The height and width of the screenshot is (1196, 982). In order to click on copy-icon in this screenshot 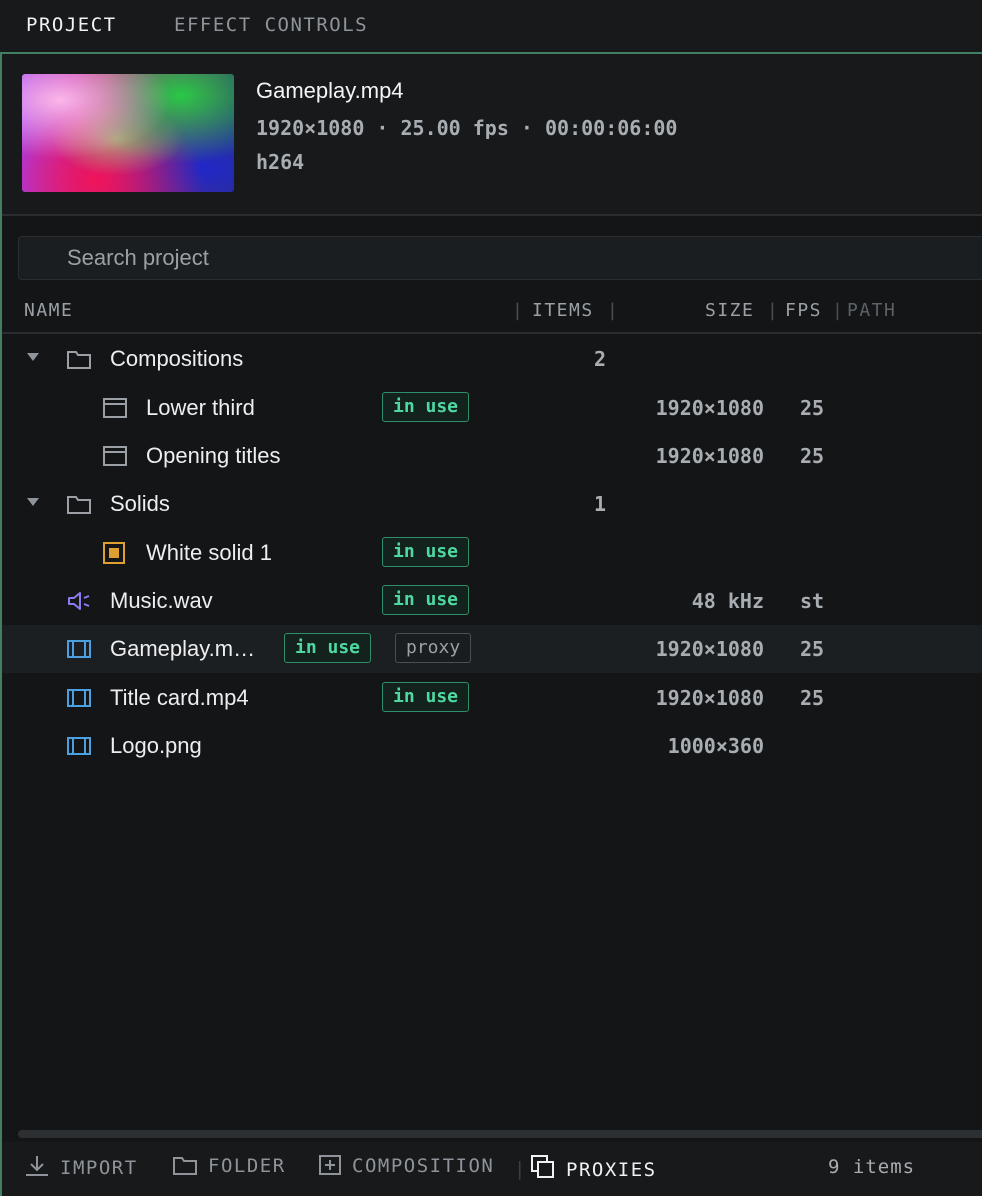, I will do `click(542, 1166)`.